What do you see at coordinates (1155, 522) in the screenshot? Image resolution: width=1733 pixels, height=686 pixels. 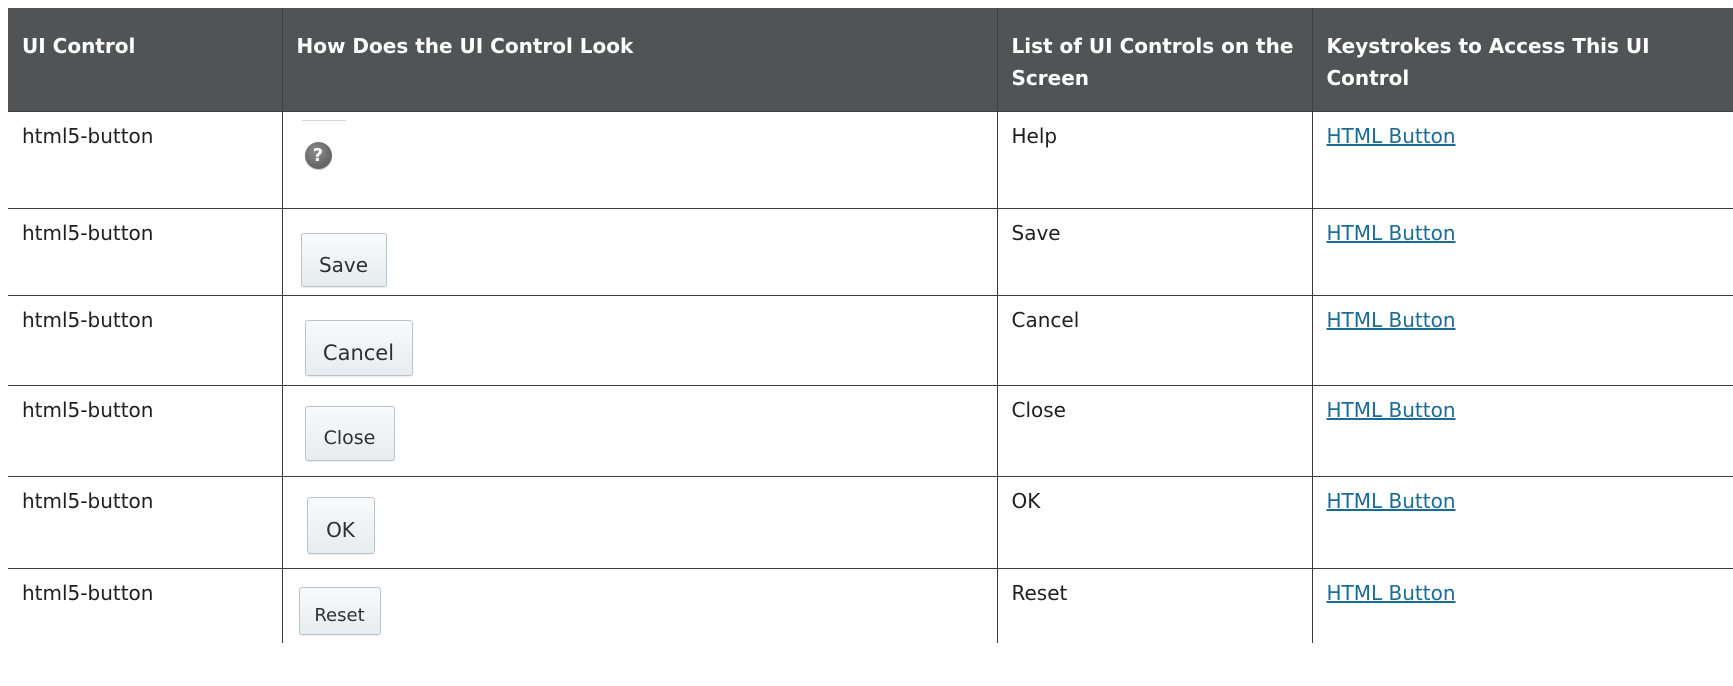 I see `cell-control-name: OK` at bounding box center [1155, 522].